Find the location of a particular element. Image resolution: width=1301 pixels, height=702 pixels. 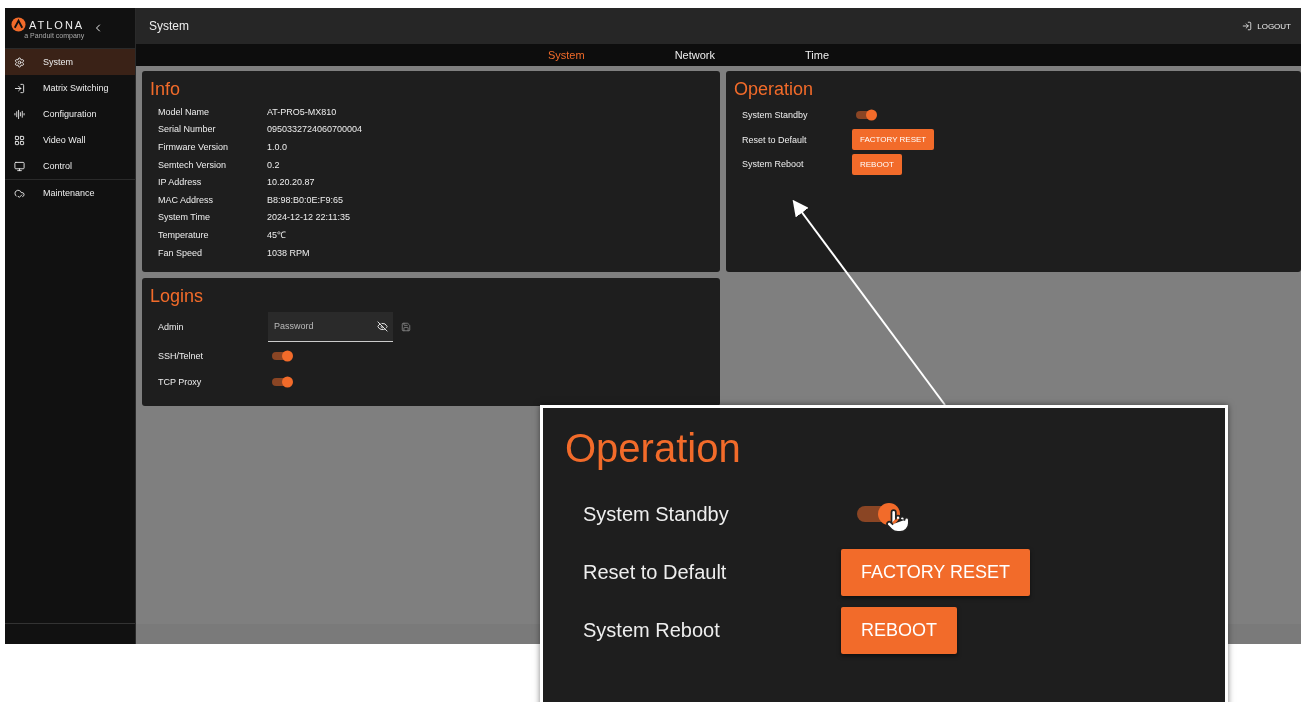

info-label: Firmware Version is located at coordinates (194, 147).